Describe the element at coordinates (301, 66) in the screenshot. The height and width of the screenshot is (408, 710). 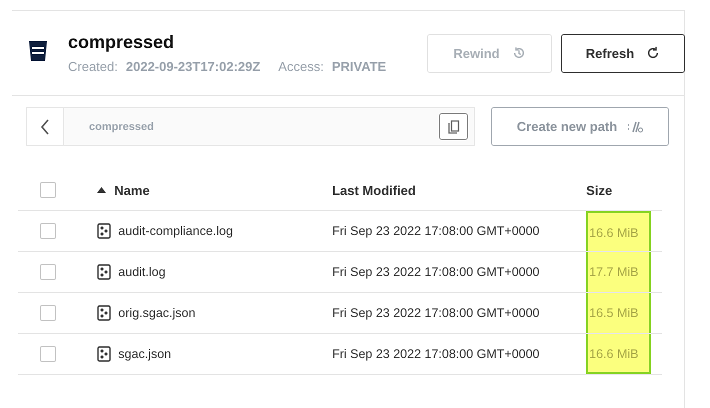
I see `access-label: Access:` at that location.